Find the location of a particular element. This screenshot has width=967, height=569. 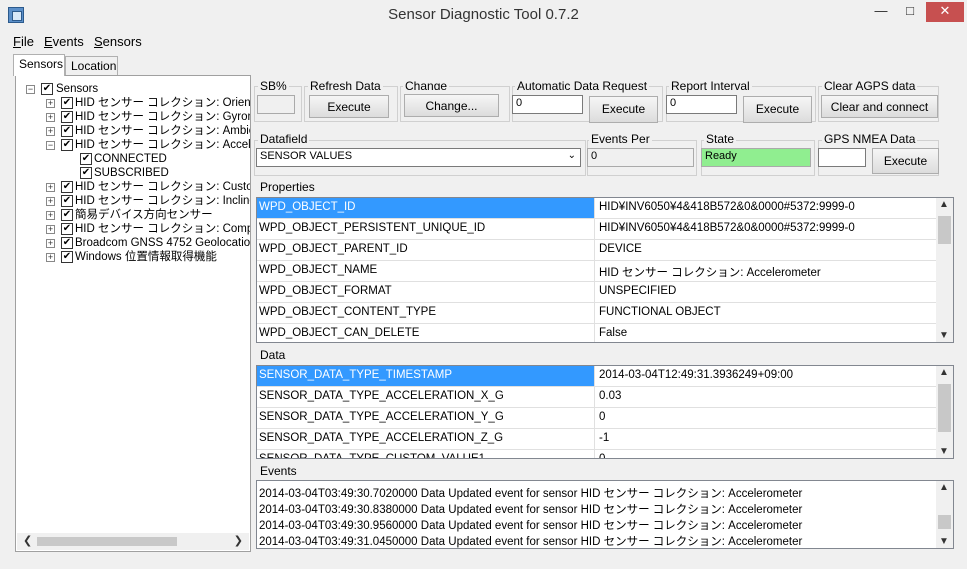

table-row: WPD_OBJECT_PARENT_ID DEVICE is located at coordinates (597, 250).